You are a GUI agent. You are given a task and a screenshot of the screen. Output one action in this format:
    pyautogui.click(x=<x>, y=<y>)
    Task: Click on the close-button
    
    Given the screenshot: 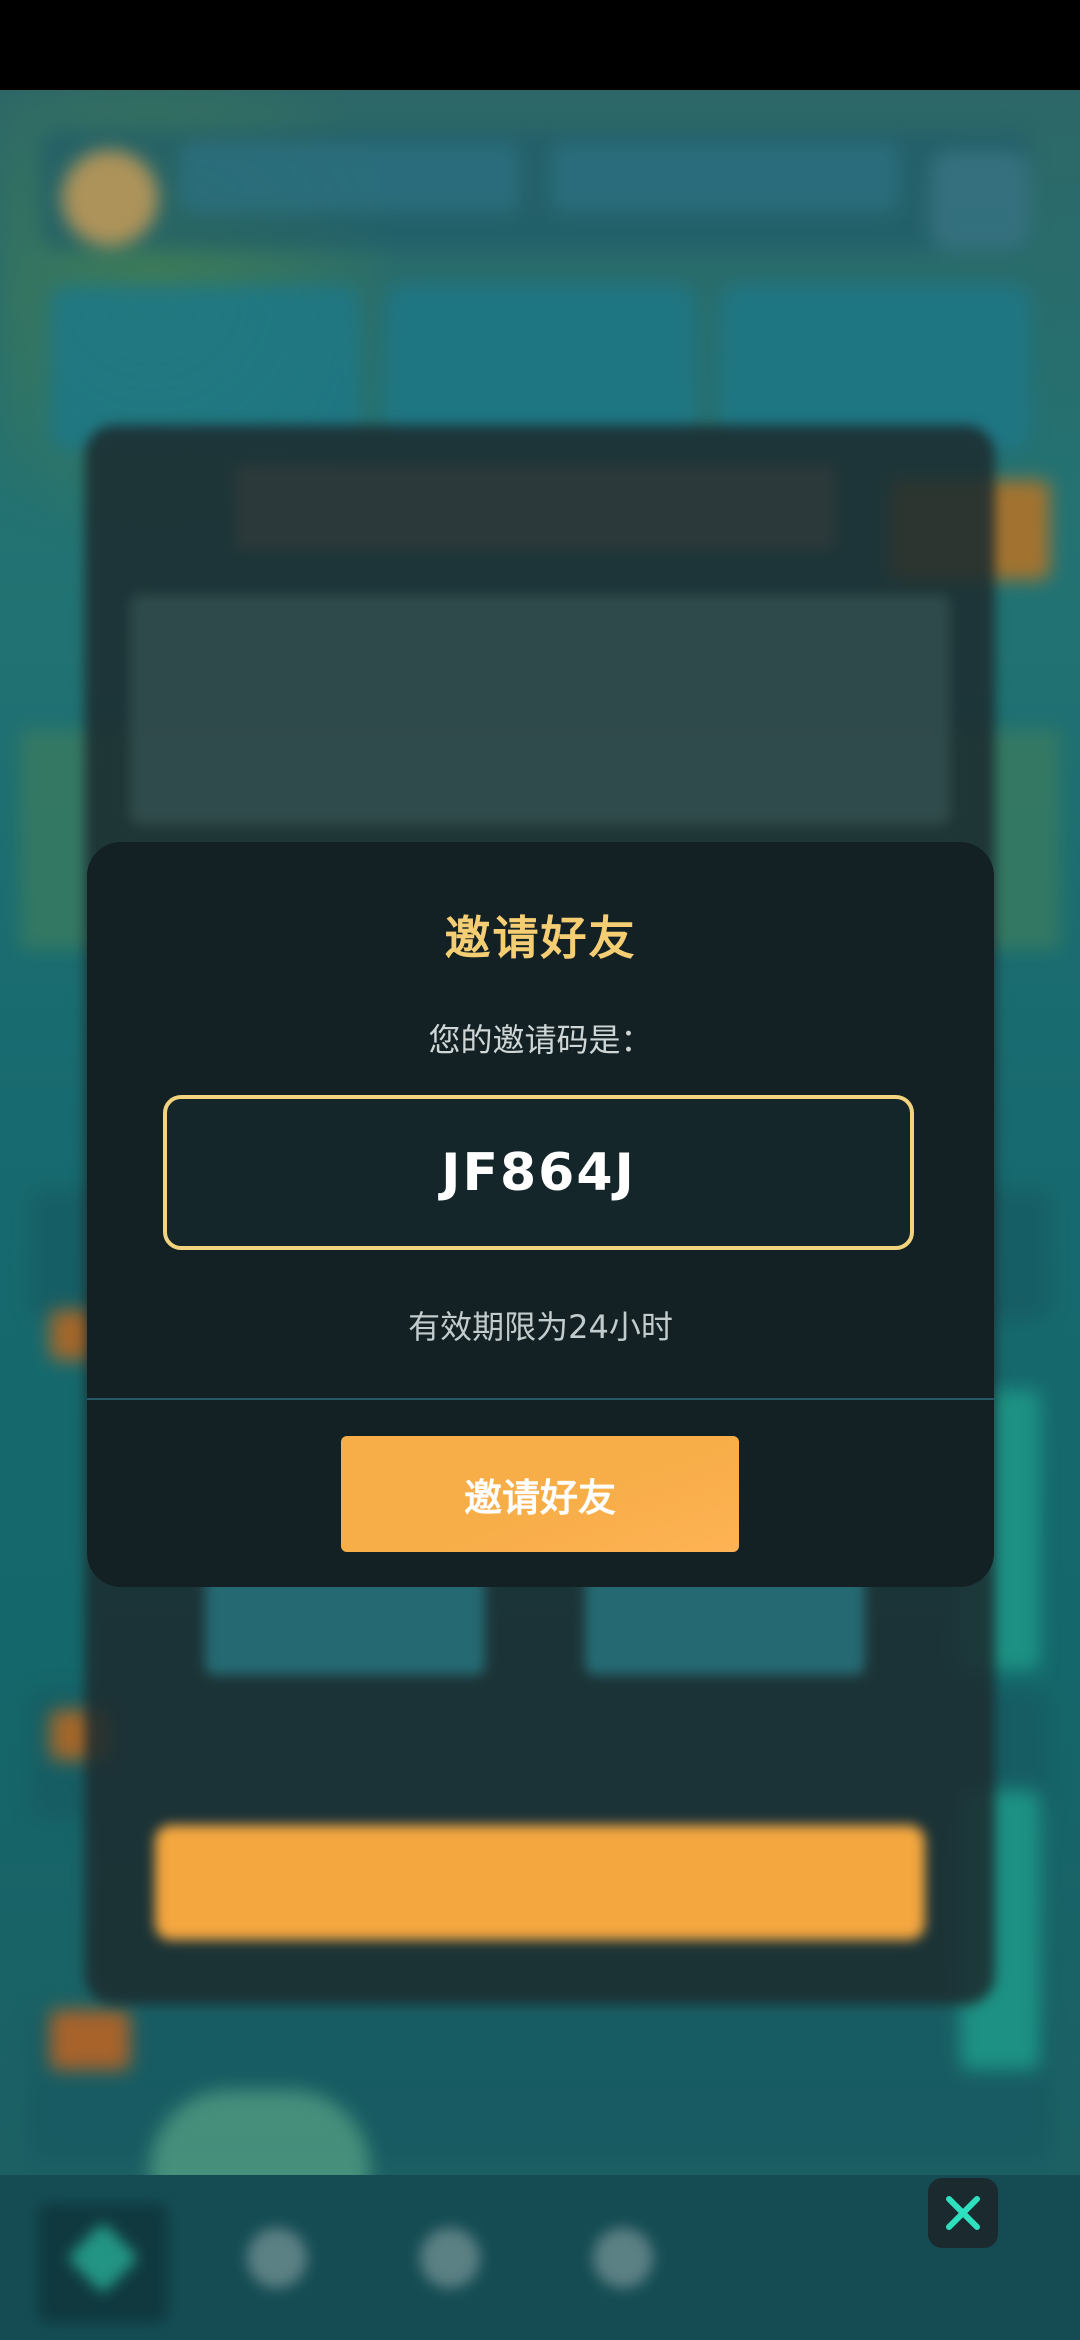 What is the action you would take?
    pyautogui.click(x=963, y=2213)
    